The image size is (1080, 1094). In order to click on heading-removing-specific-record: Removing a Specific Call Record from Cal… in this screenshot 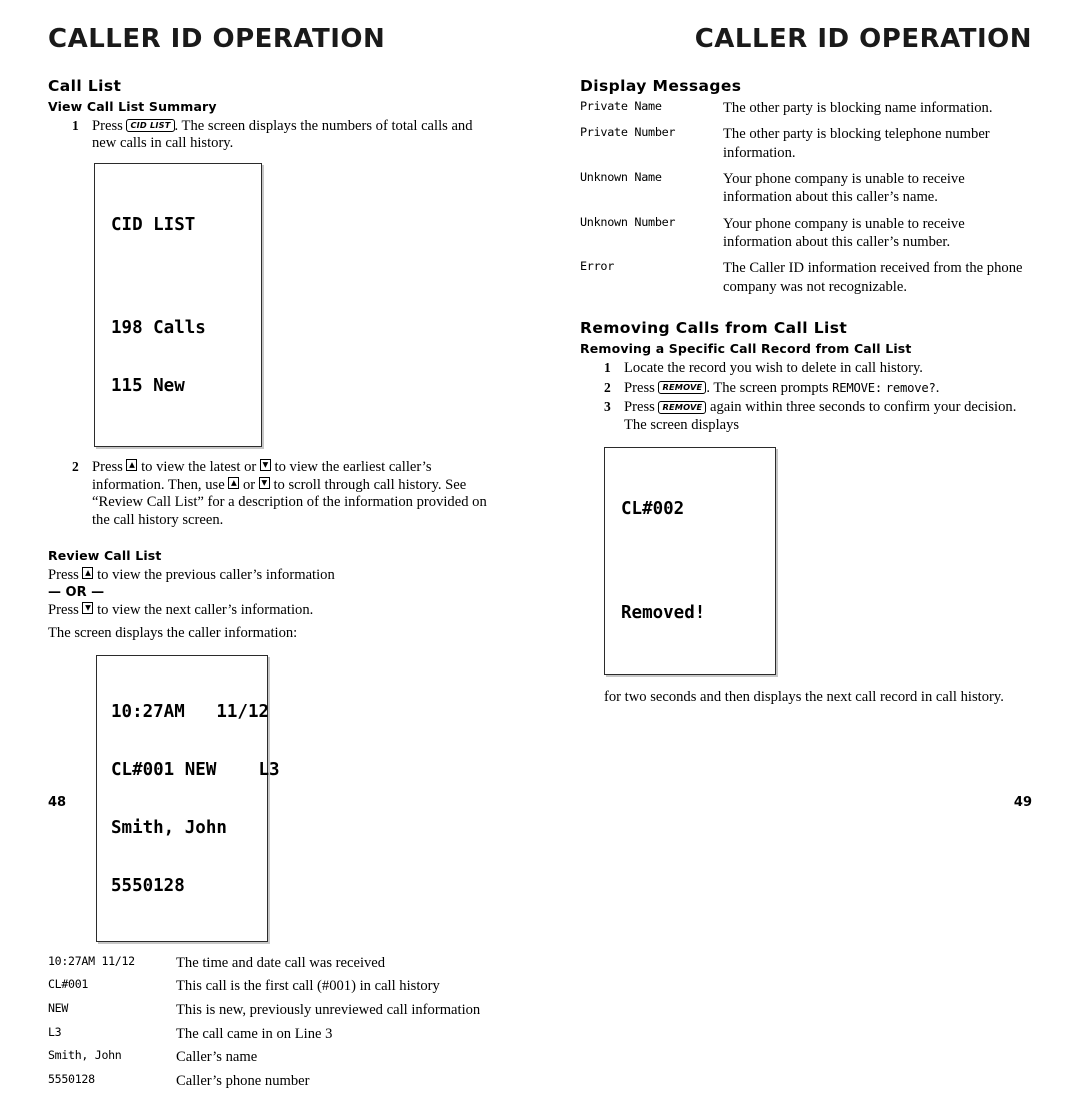, I will do `click(746, 348)`.